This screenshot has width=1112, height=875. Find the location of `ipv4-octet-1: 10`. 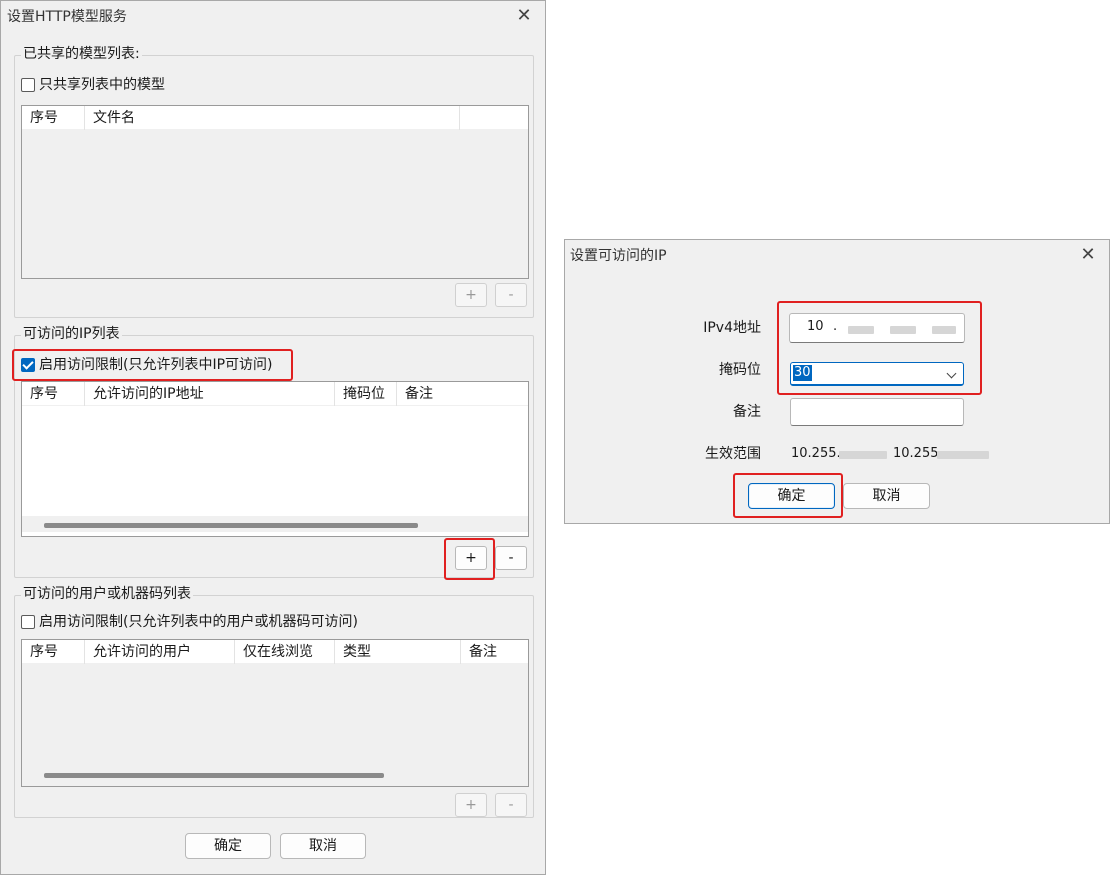

ipv4-octet-1: 10 is located at coordinates (815, 328).